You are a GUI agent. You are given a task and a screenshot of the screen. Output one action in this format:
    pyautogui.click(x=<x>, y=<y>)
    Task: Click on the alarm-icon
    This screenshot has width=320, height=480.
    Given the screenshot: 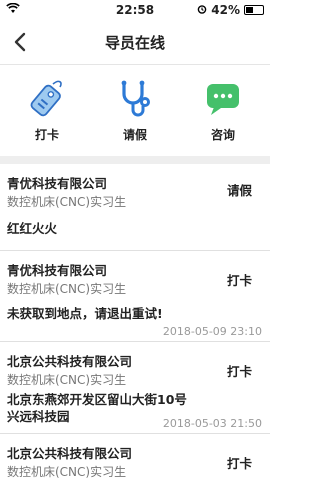 What is the action you would take?
    pyautogui.click(x=202, y=10)
    